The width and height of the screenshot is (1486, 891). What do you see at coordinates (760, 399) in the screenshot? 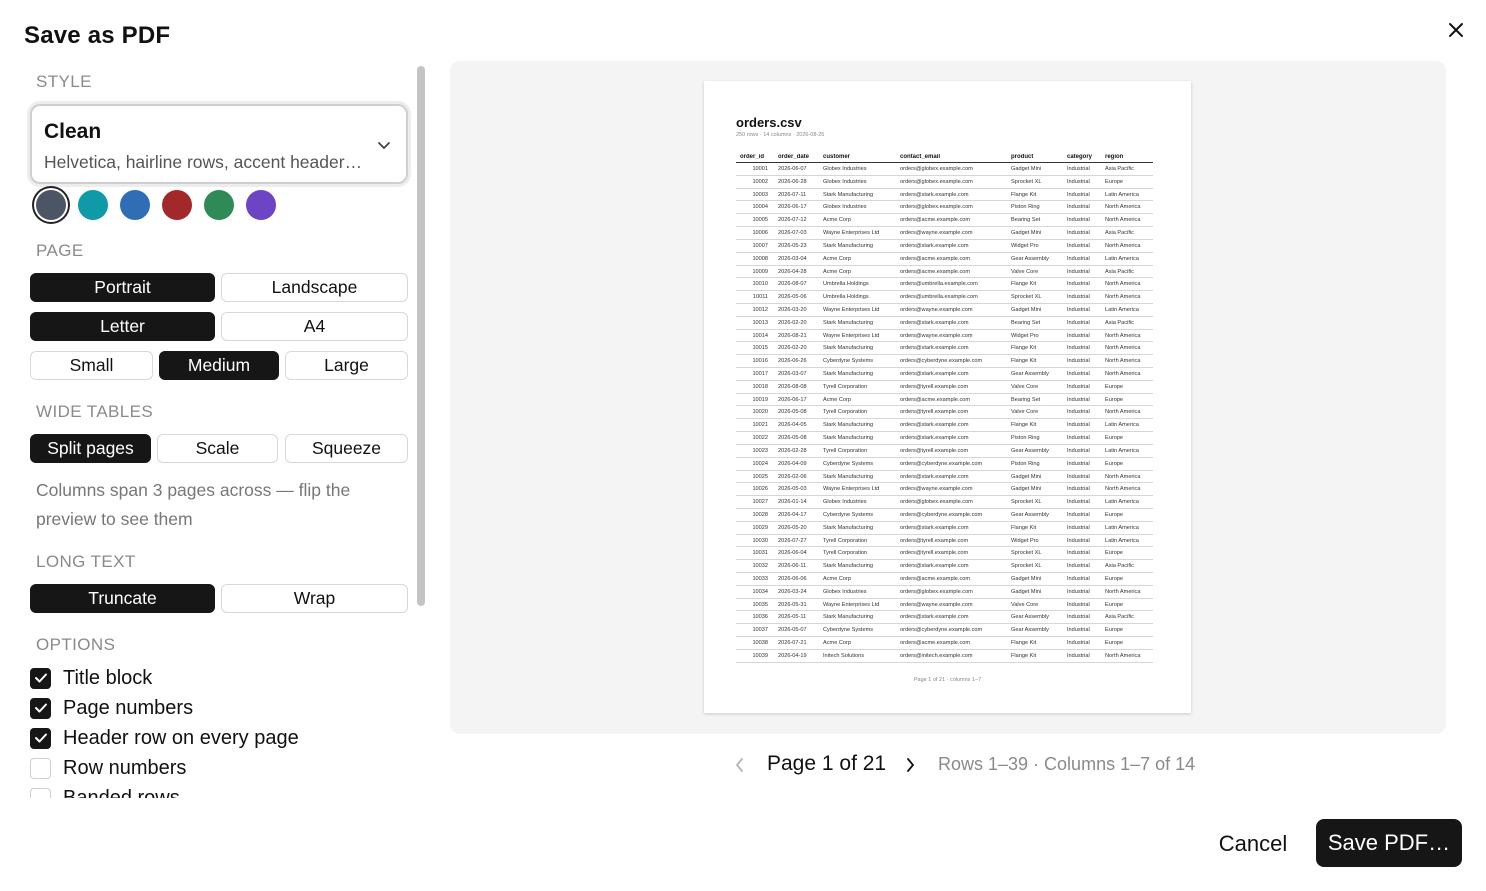
I see `table-cell: 10019` at bounding box center [760, 399].